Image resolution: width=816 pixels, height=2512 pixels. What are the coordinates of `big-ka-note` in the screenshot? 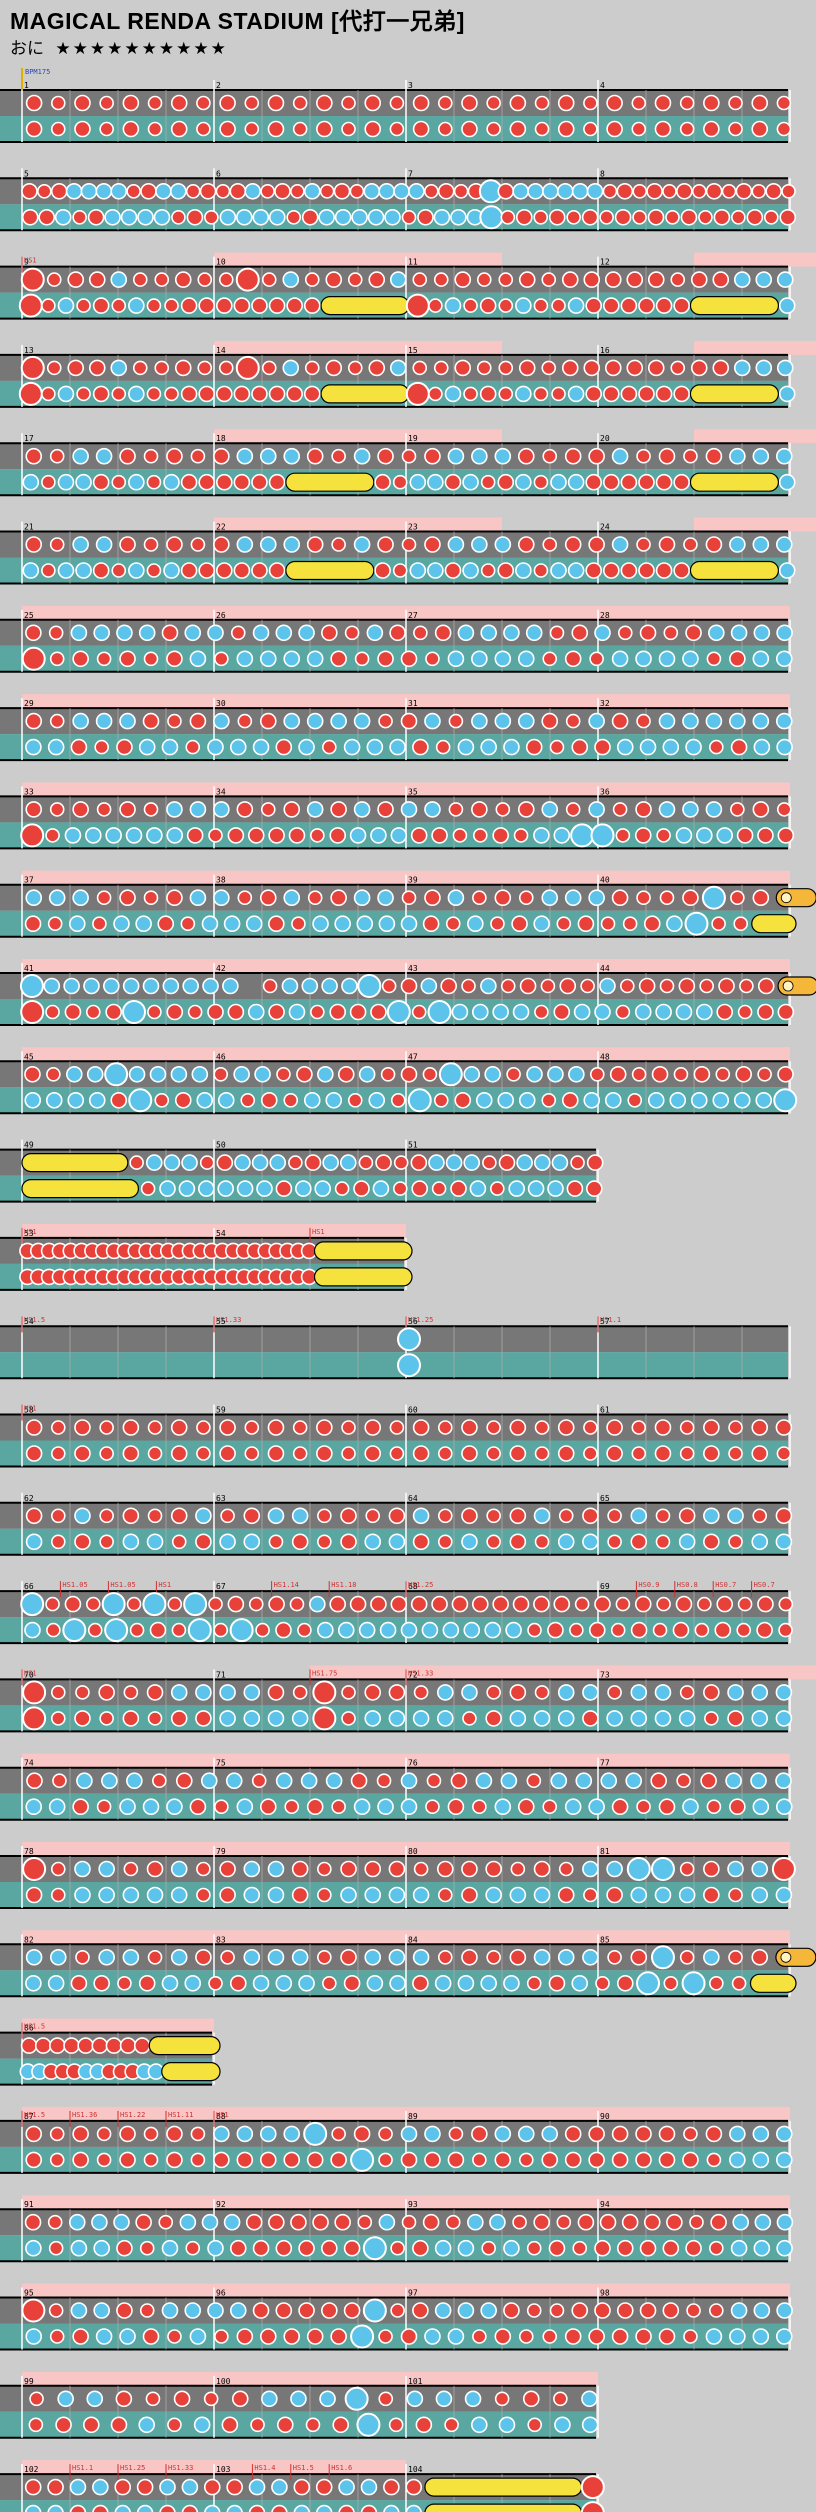 It's located at (140, 1100).